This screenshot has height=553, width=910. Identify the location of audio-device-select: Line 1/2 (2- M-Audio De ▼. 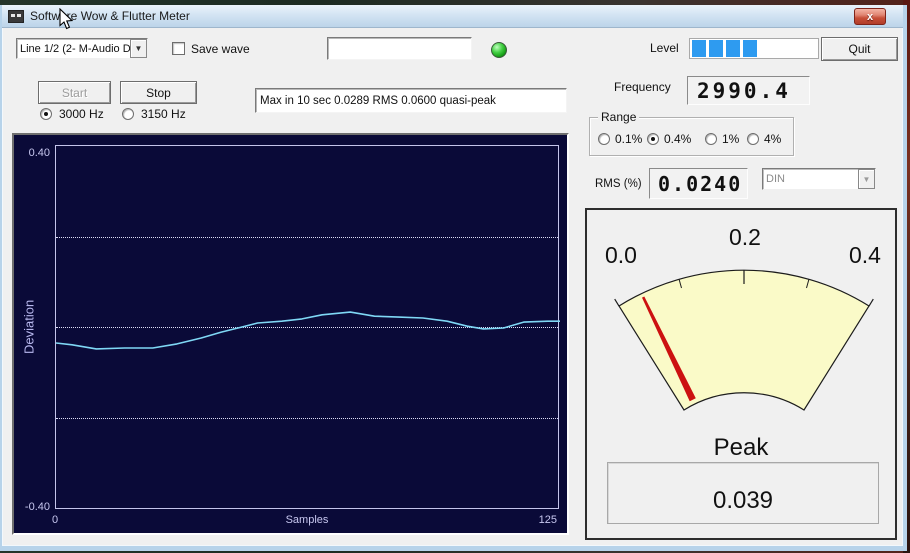
(82, 48).